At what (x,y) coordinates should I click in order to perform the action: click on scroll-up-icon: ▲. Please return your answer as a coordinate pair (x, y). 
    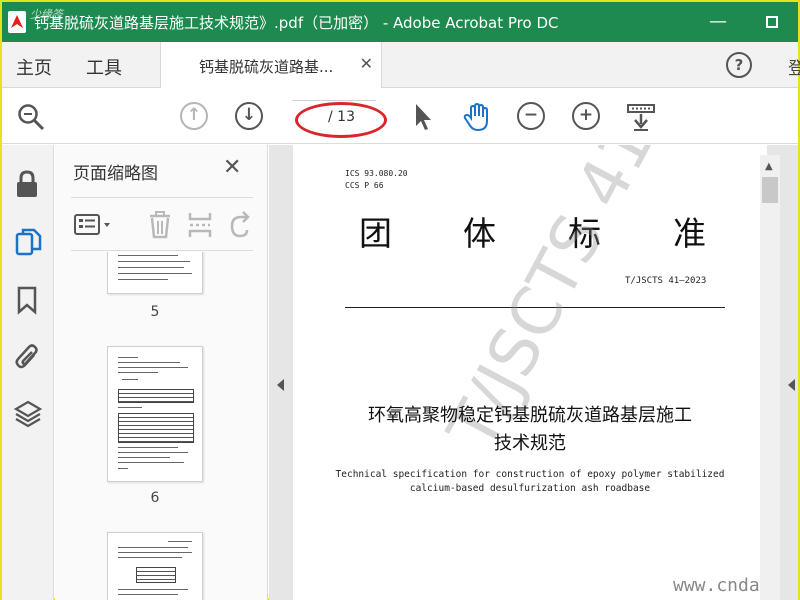
    Looking at the image, I should click on (769, 166).